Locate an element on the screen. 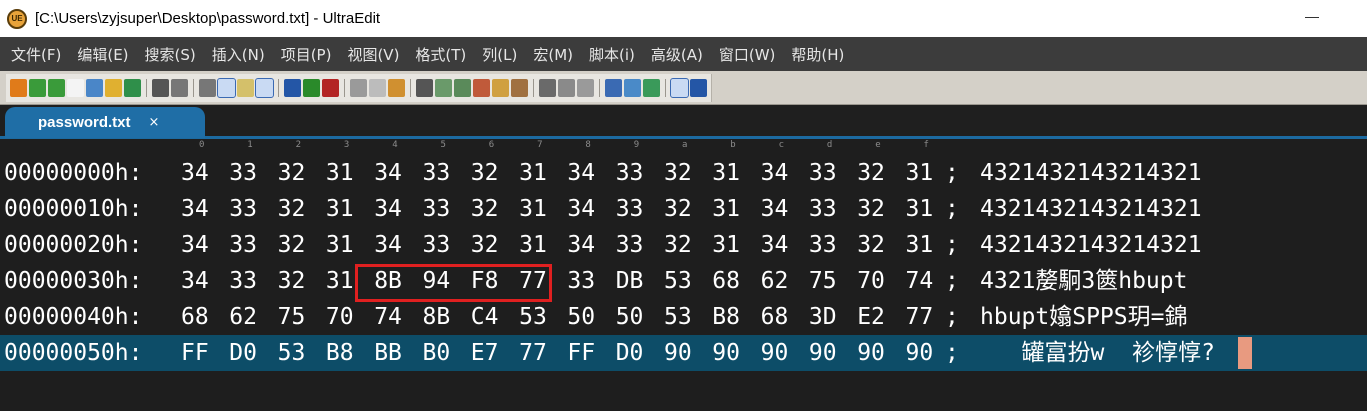 The height and width of the screenshot is (411, 1367). page-icon is located at coordinates (207, 87).